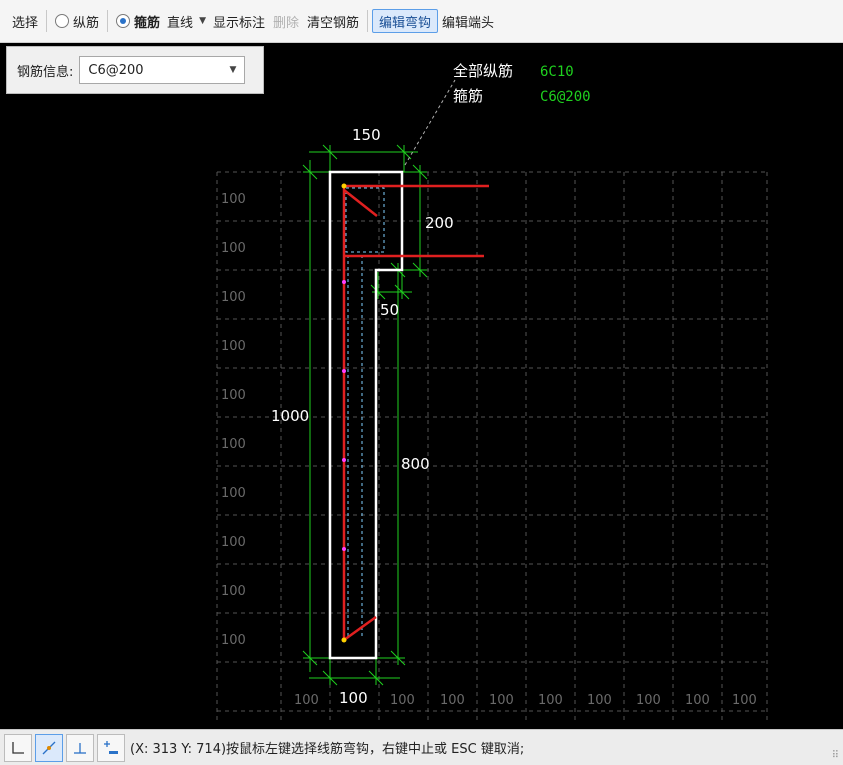 Image resolution: width=843 pixels, height=765 pixels. I want to click on perpendicular-icon, so click(80, 748).